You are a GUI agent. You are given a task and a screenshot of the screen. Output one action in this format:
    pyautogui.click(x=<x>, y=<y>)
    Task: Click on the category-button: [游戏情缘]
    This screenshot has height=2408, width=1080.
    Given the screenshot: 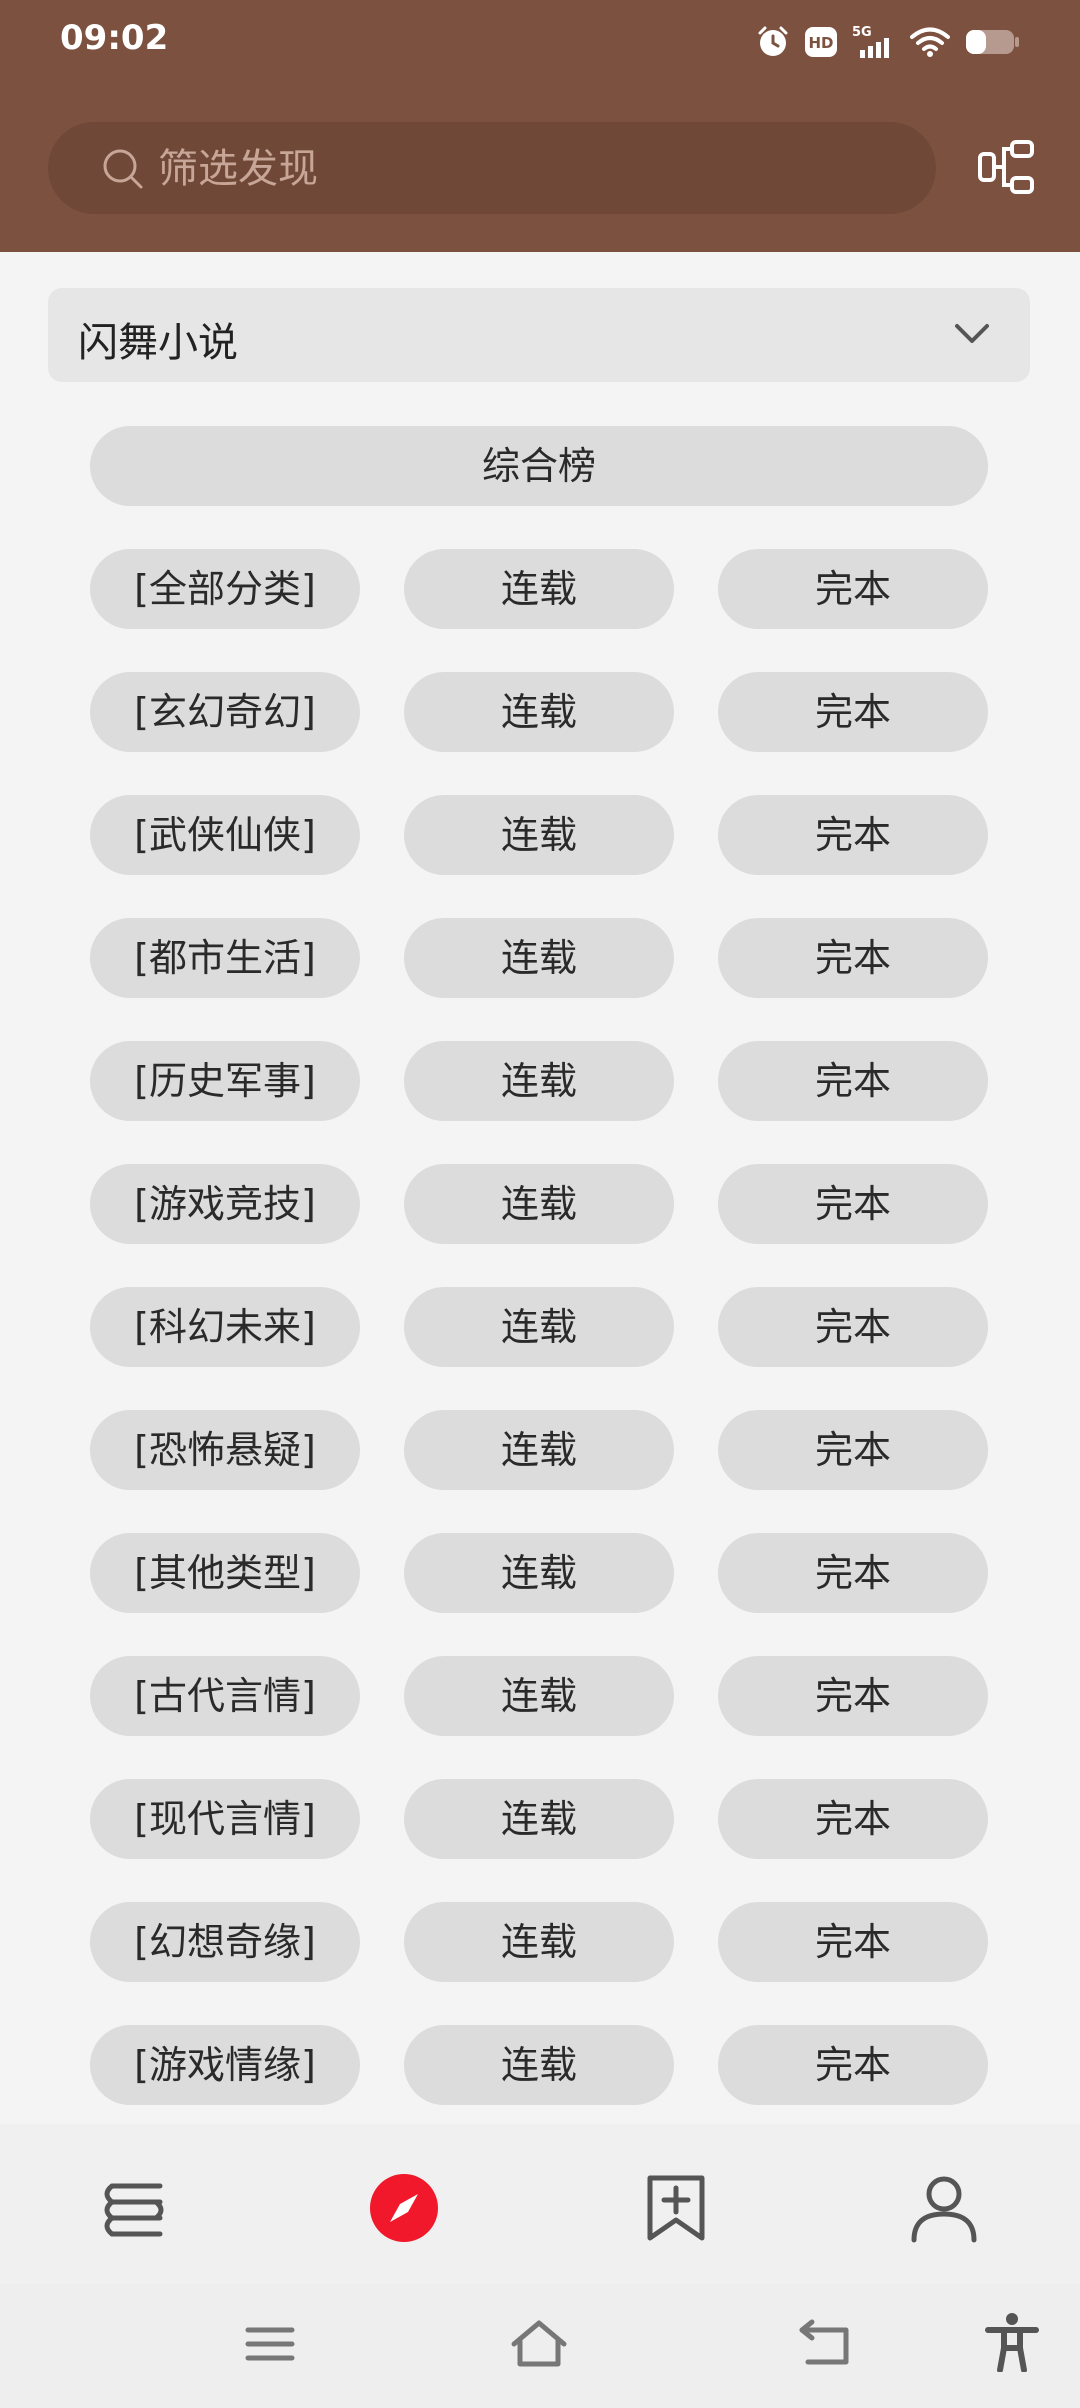 What is the action you would take?
    pyautogui.click(x=225, y=2065)
    